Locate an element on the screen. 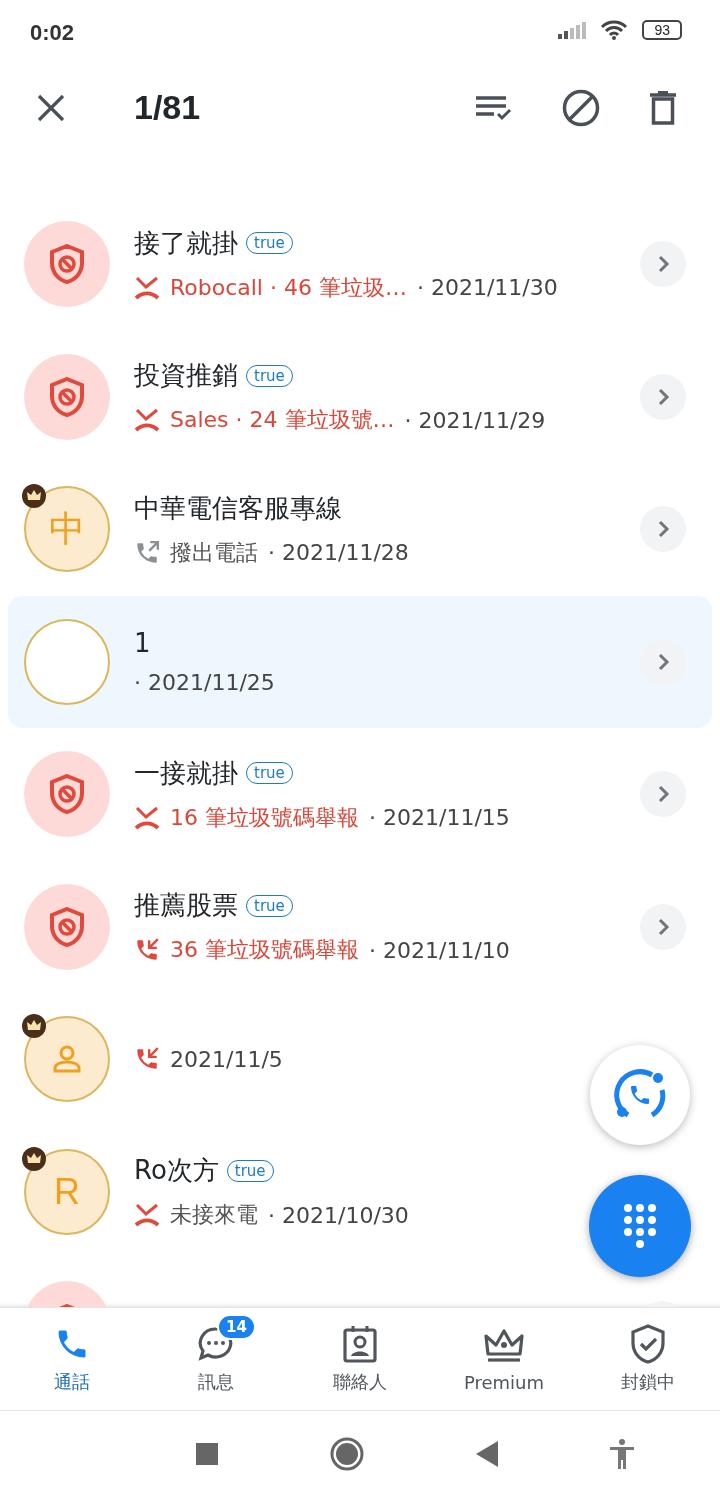  caller-name: 1 is located at coordinates (142, 643).